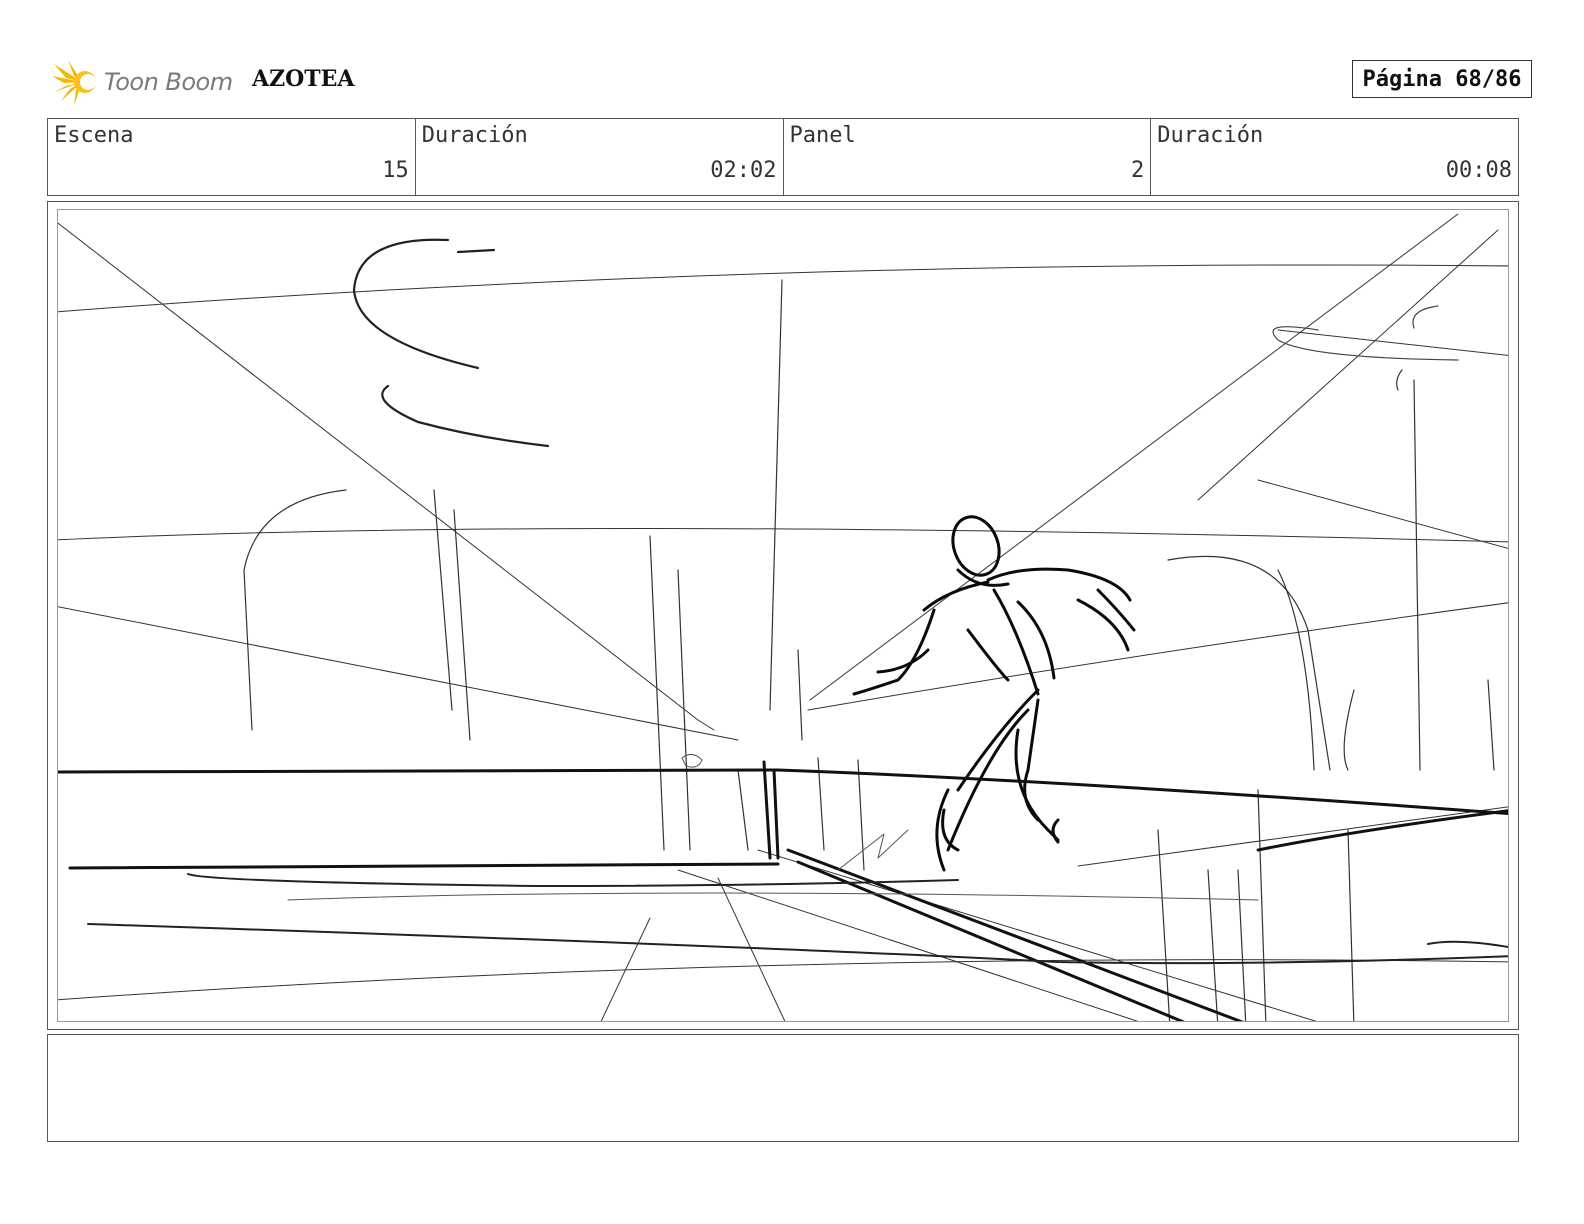 The height and width of the screenshot is (1224, 1584). What do you see at coordinates (232, 157) in the screenshot?
I see `scene-cell: Escena 15` at bounding box center [232, 157].